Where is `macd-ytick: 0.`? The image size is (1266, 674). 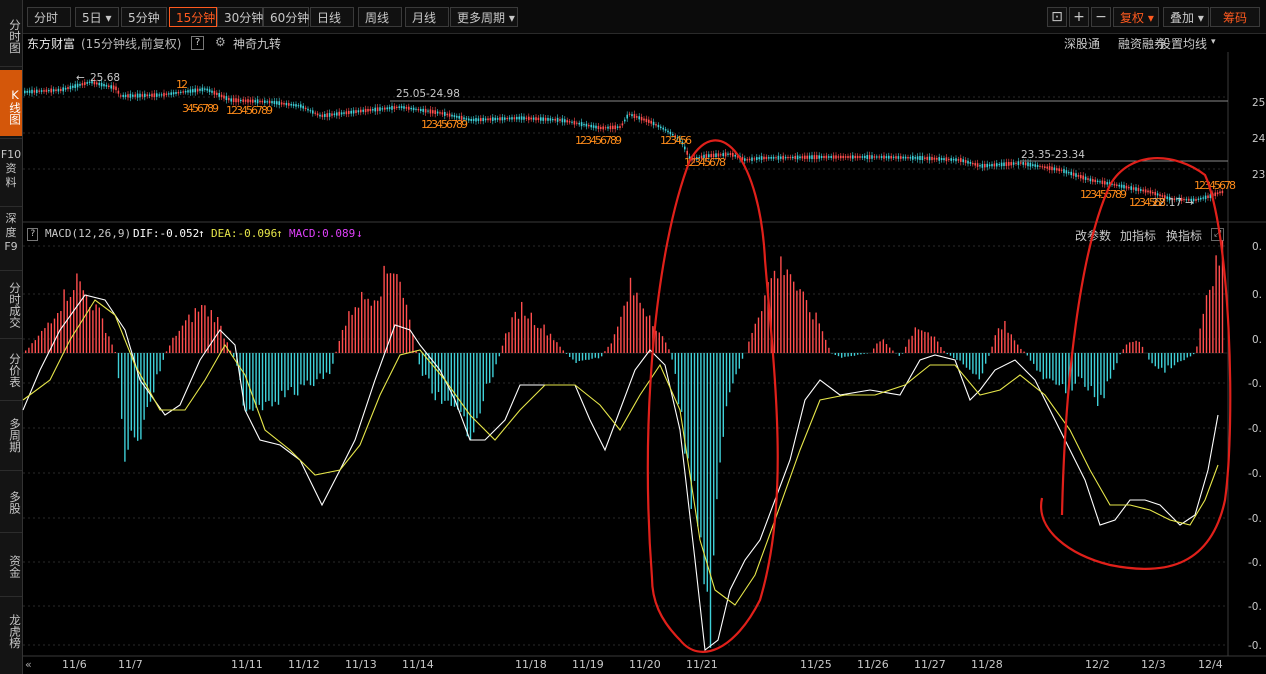
macd-ytick: 0. is located at coordinates (1257, 247).